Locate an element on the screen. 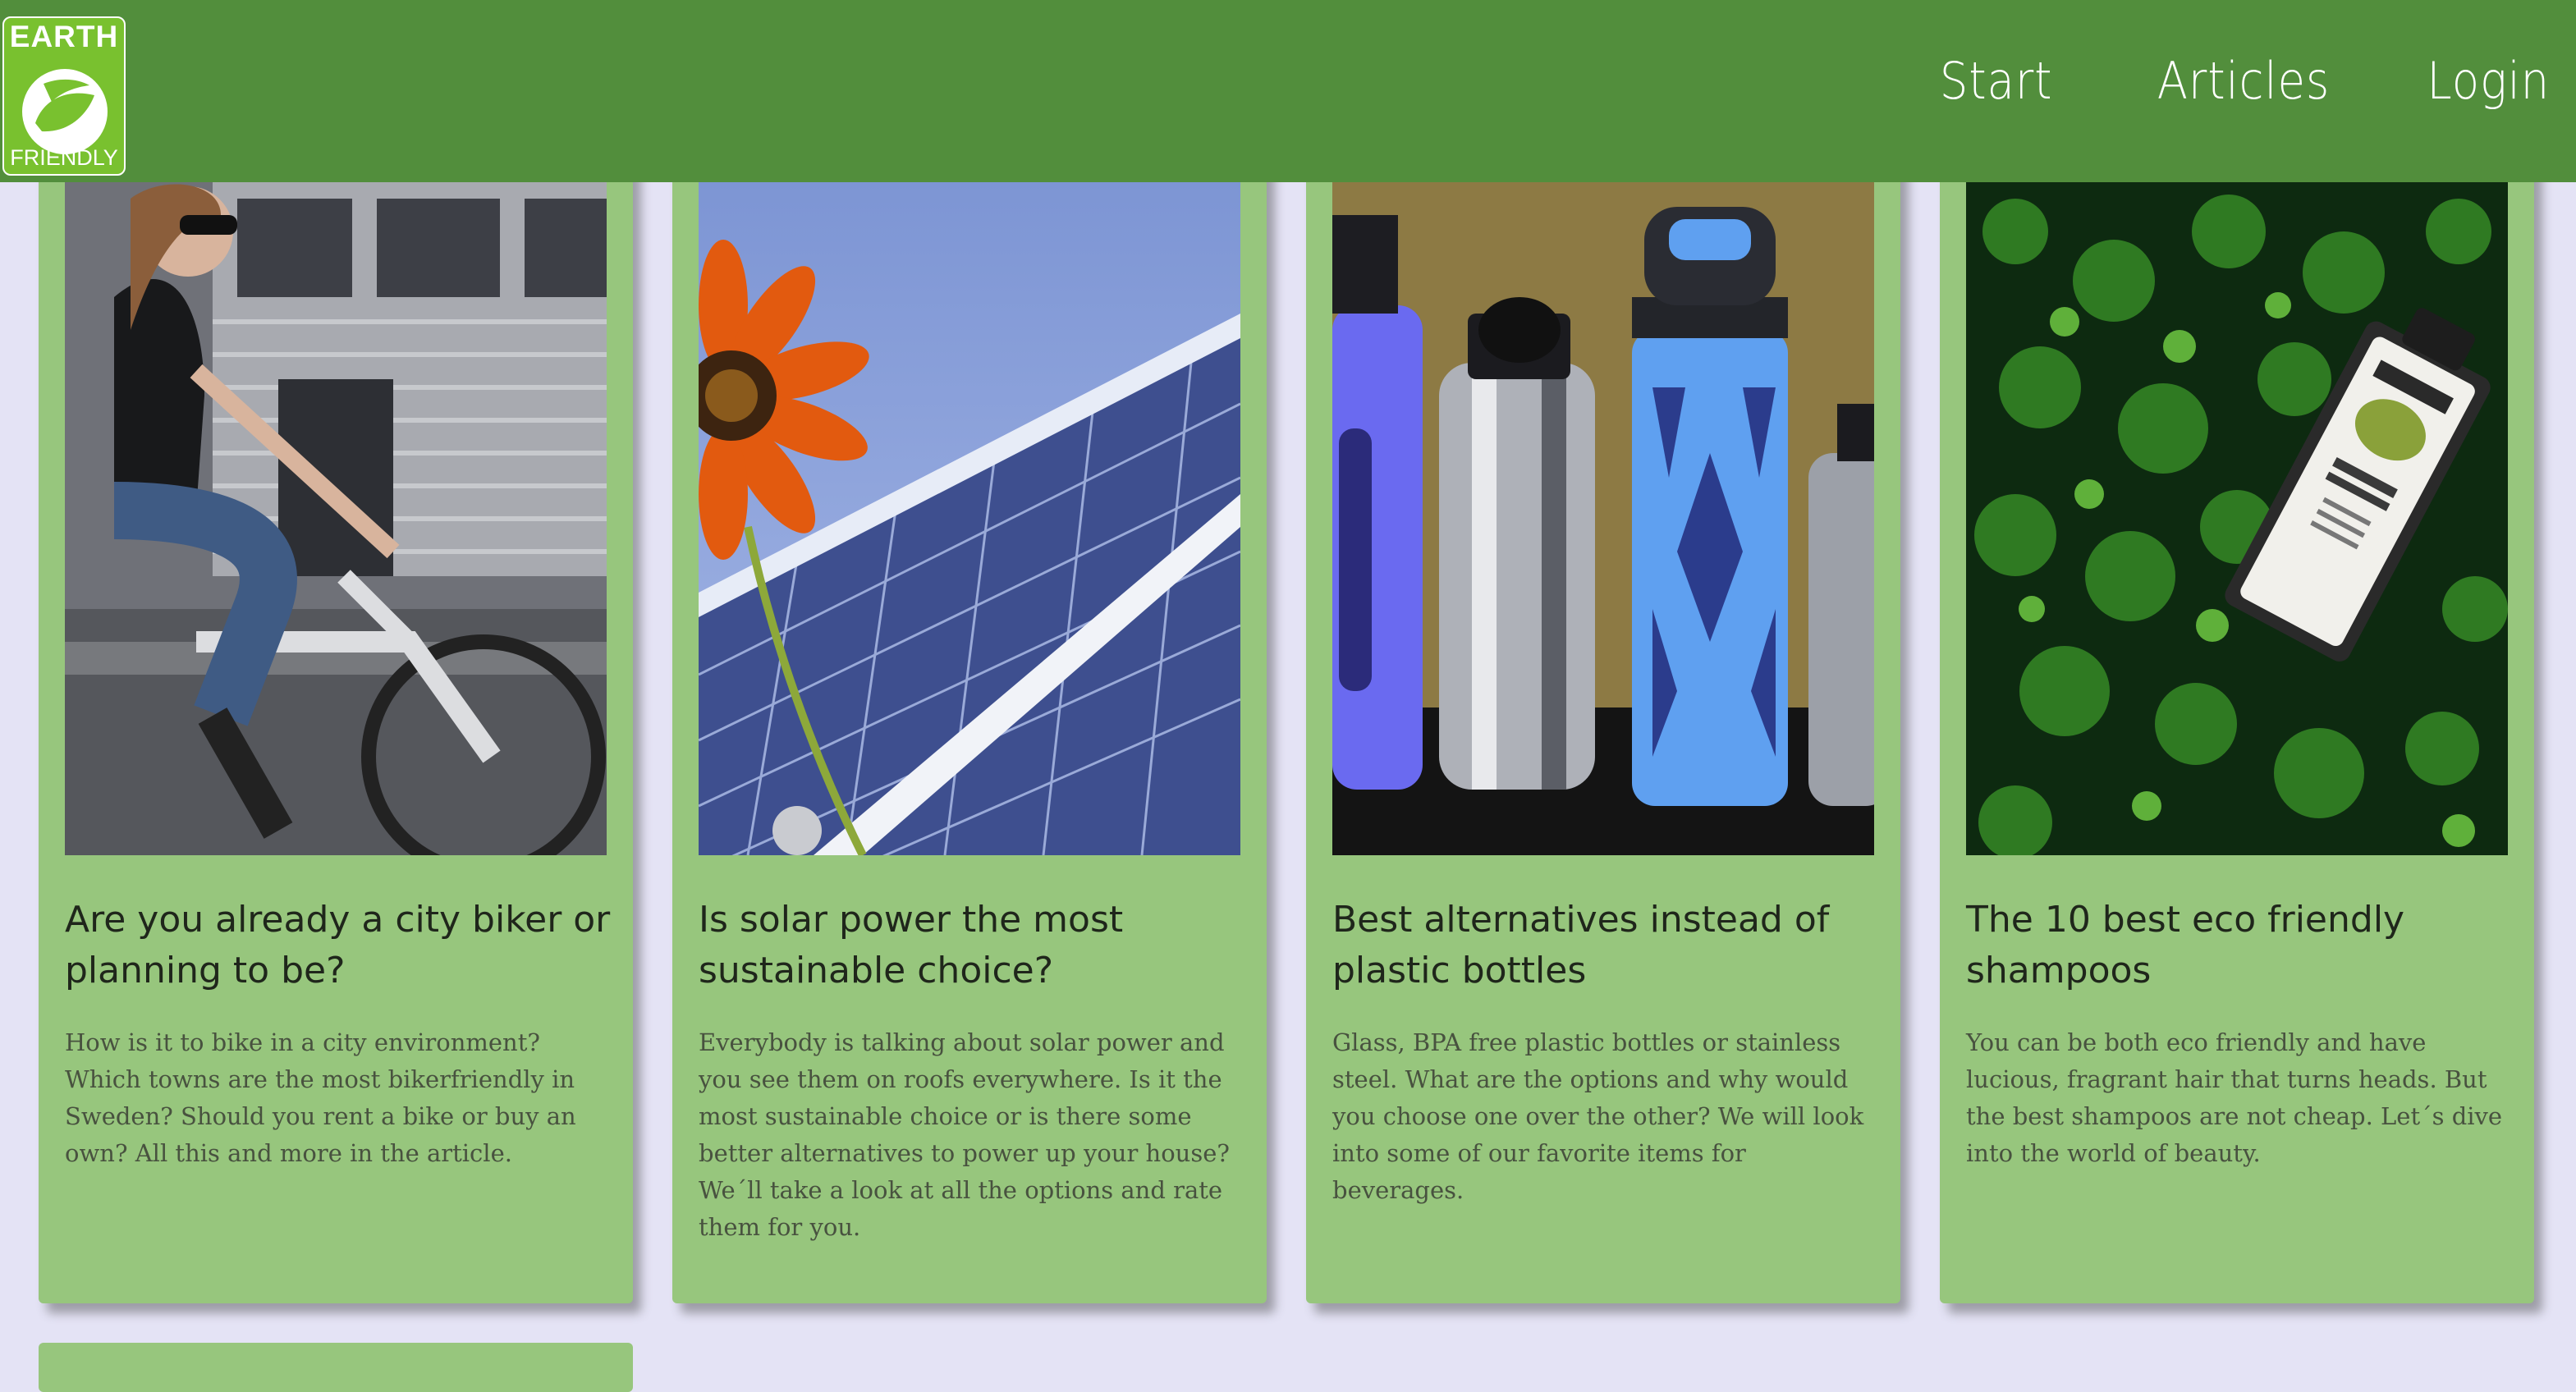 This screenshot has width=2576, height=1392. sunflower-solar-panel-photo is located at coordinates (969, 518).